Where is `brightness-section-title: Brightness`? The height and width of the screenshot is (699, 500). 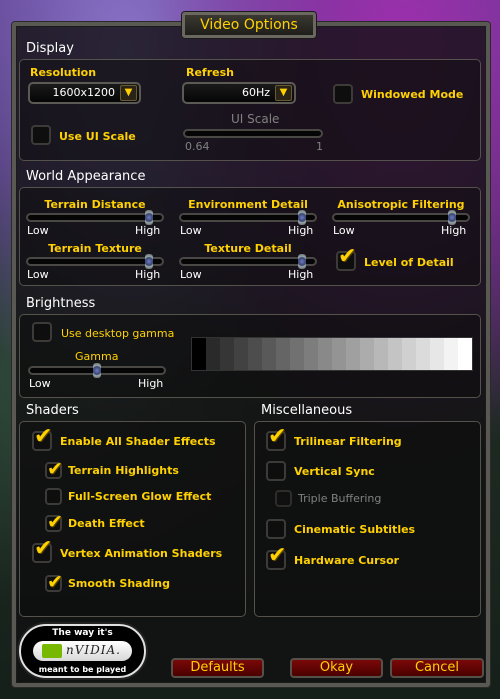 brightness-section-title: Brightness is located at coordinates (61, 303).